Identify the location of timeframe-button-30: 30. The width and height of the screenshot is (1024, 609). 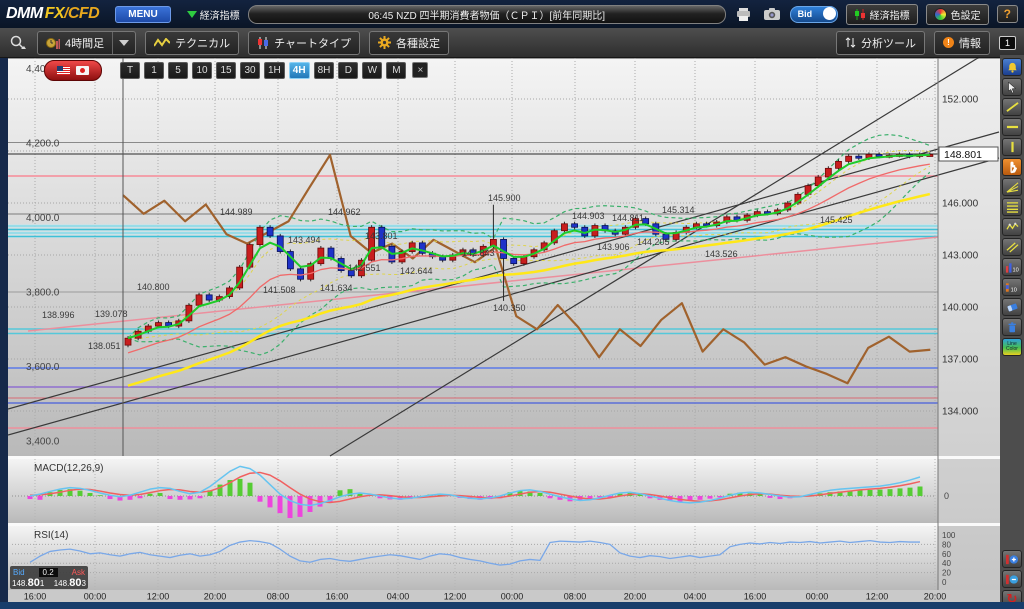
(250, 70).